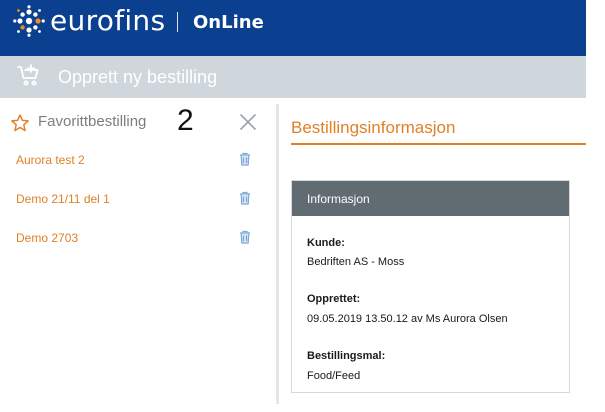  What do you see at coordinates (334, 299) in the screenshot?
I see `created-label: Opprettet:` at bounding box center [334, 299].